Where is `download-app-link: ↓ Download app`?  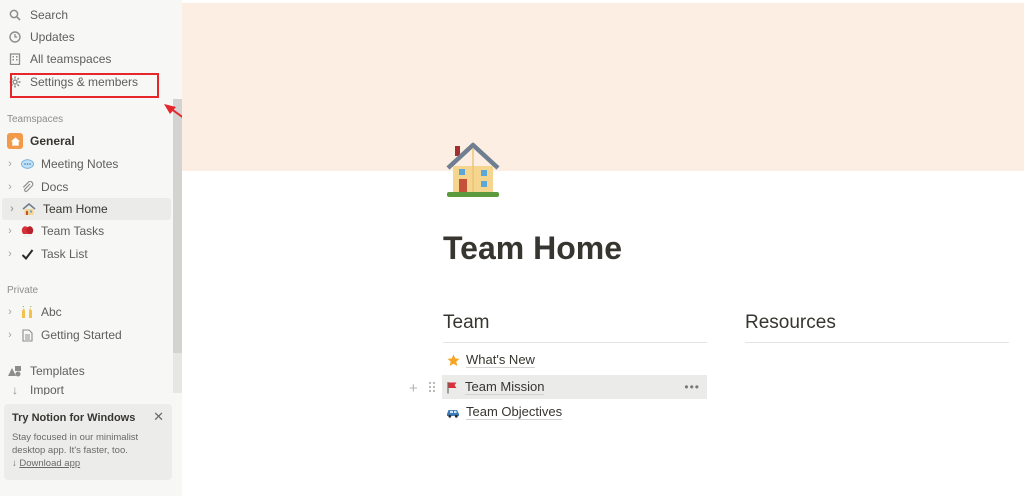 download-app-link: ↓ Download app is located at coordinates (88, 463).